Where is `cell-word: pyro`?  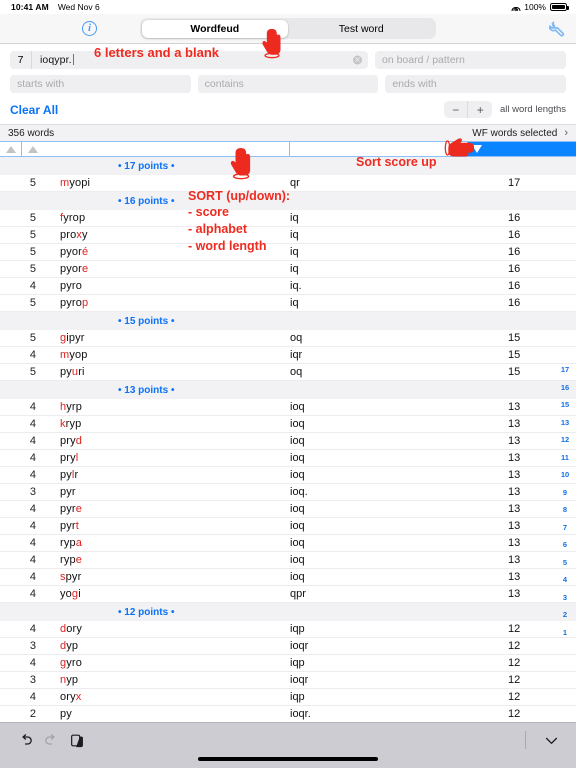 cell-word: pyro is located at coordinates (167, 286).